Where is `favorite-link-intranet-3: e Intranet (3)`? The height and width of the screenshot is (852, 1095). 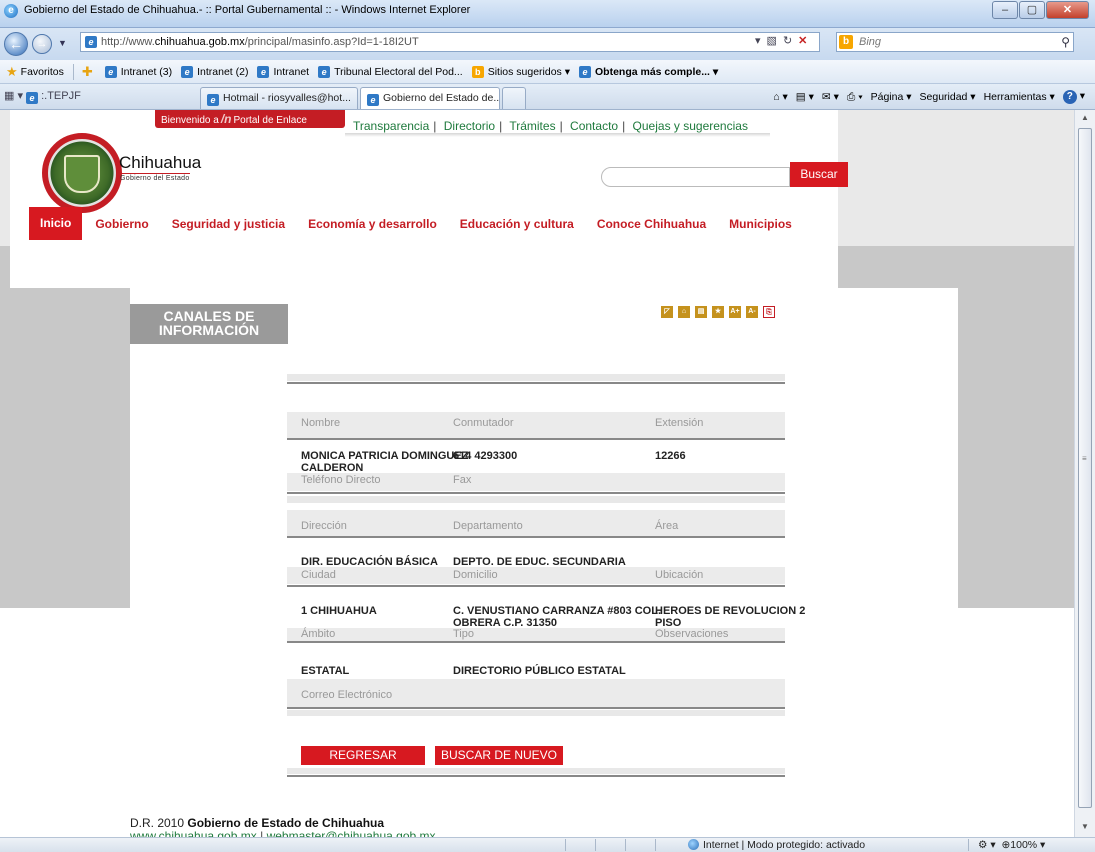 favorite-link-intranet-3: e Intranet (3) is located at coordinates (138, 71).